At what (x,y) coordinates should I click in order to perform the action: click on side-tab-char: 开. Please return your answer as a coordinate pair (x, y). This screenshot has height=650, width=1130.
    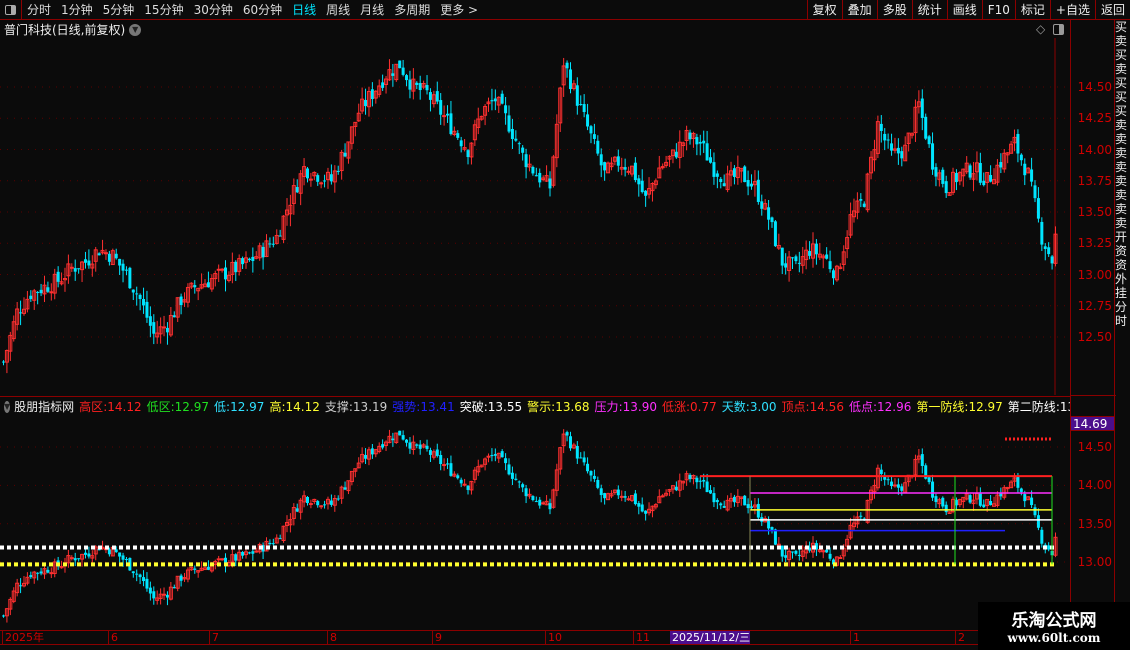
    Looking at the image, I should click on (1122, 237).